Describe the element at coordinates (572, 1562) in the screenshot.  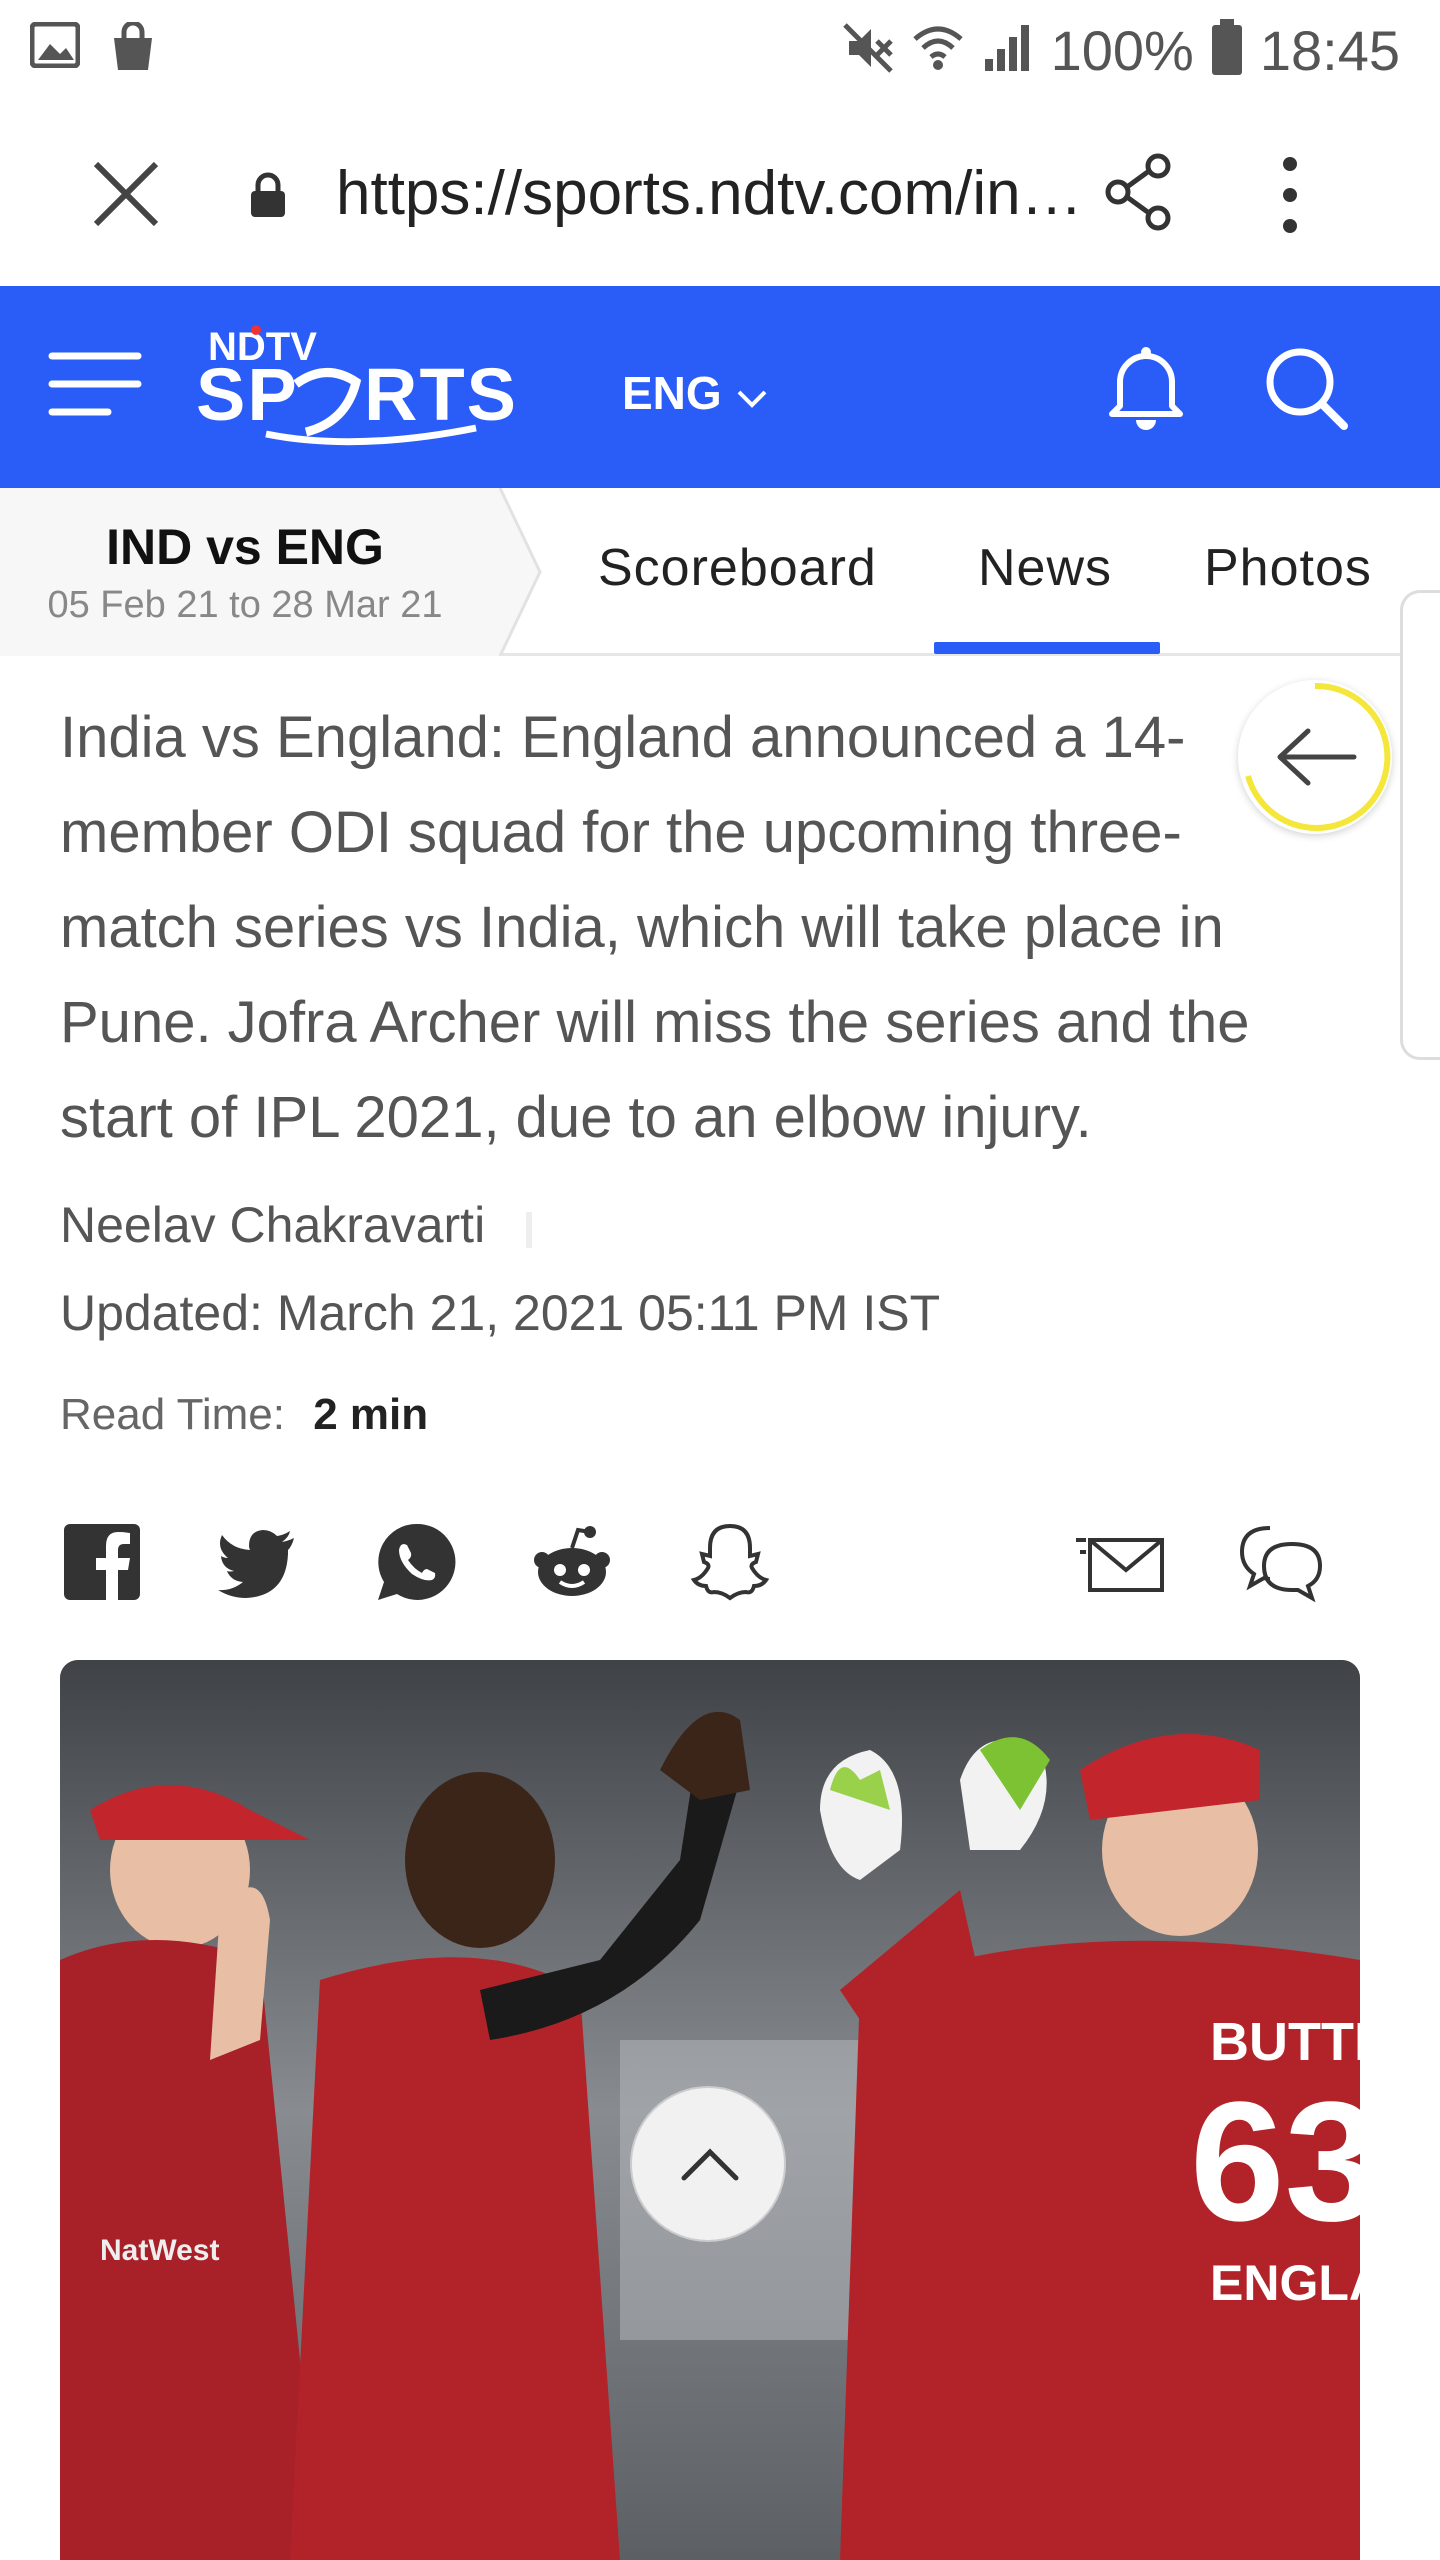
I see `reddit-icon` at that location.